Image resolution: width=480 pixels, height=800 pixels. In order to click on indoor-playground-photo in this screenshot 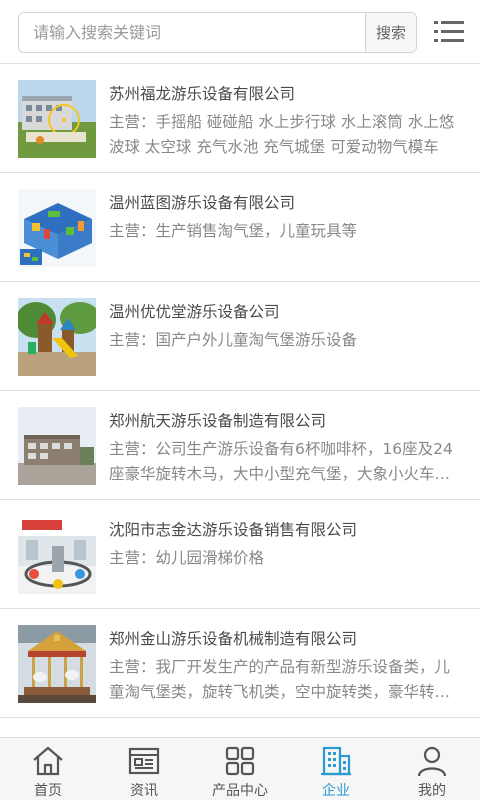, I will do `click(57, 228)`.